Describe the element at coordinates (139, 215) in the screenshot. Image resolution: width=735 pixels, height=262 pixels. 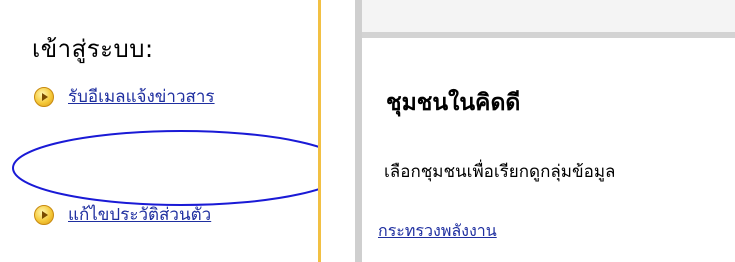
I see `nav-link-edit-profile: แก้ไขประวัติส่วนตัว` at that location.